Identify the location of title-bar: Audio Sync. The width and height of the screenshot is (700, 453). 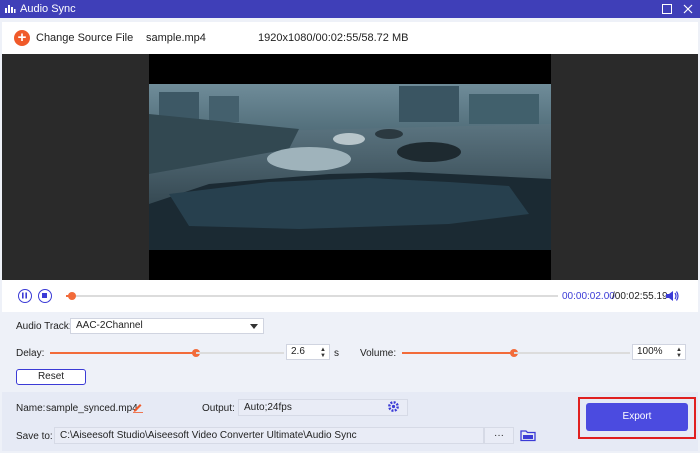
(350, 9).